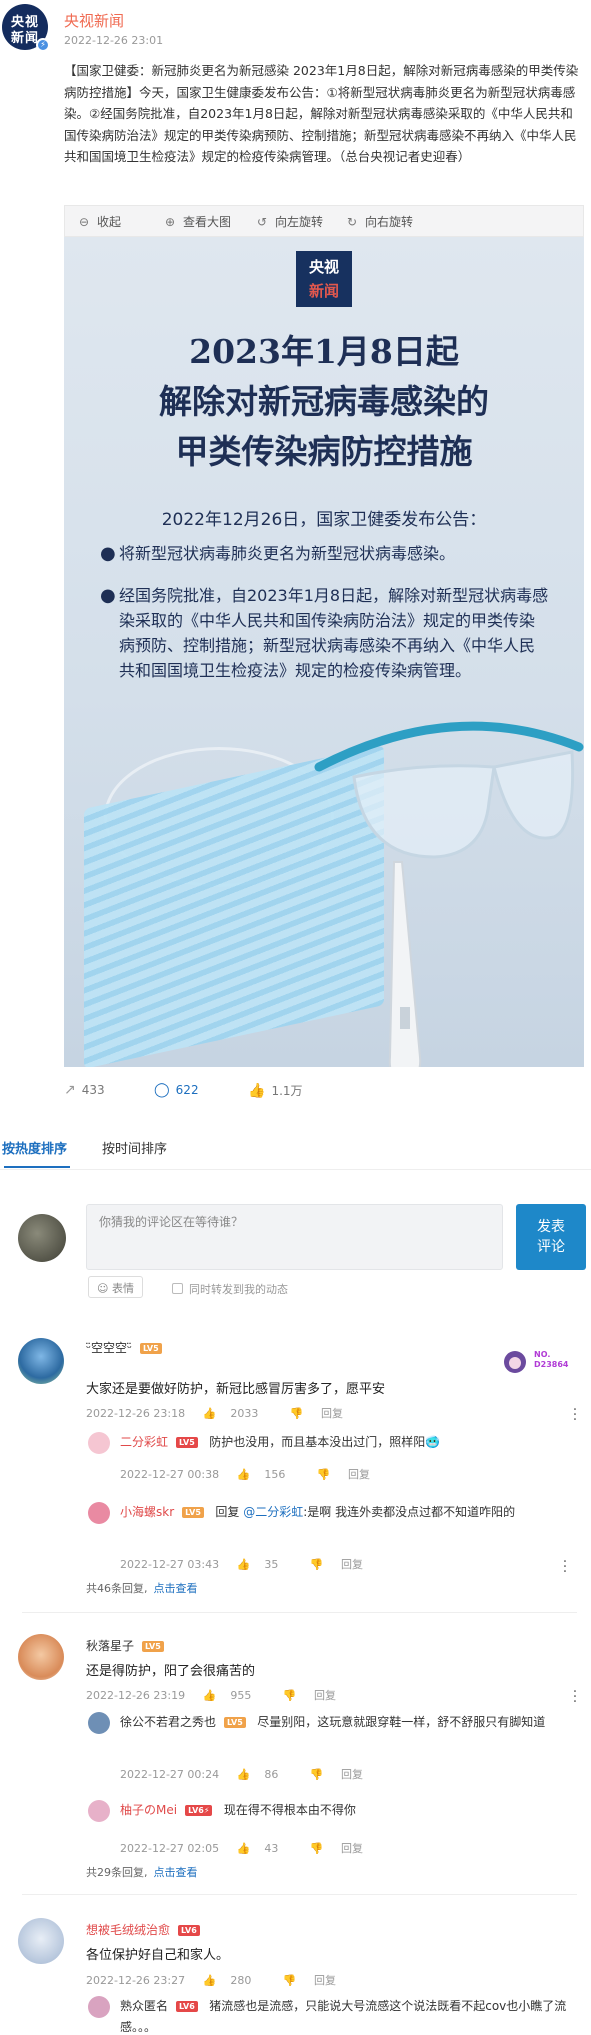 The width and height of the screenshot is (591, 2035). Describe the element at coordinates (94, 20) in the screenshot. I see `author-name: 央视新闻` at that location.